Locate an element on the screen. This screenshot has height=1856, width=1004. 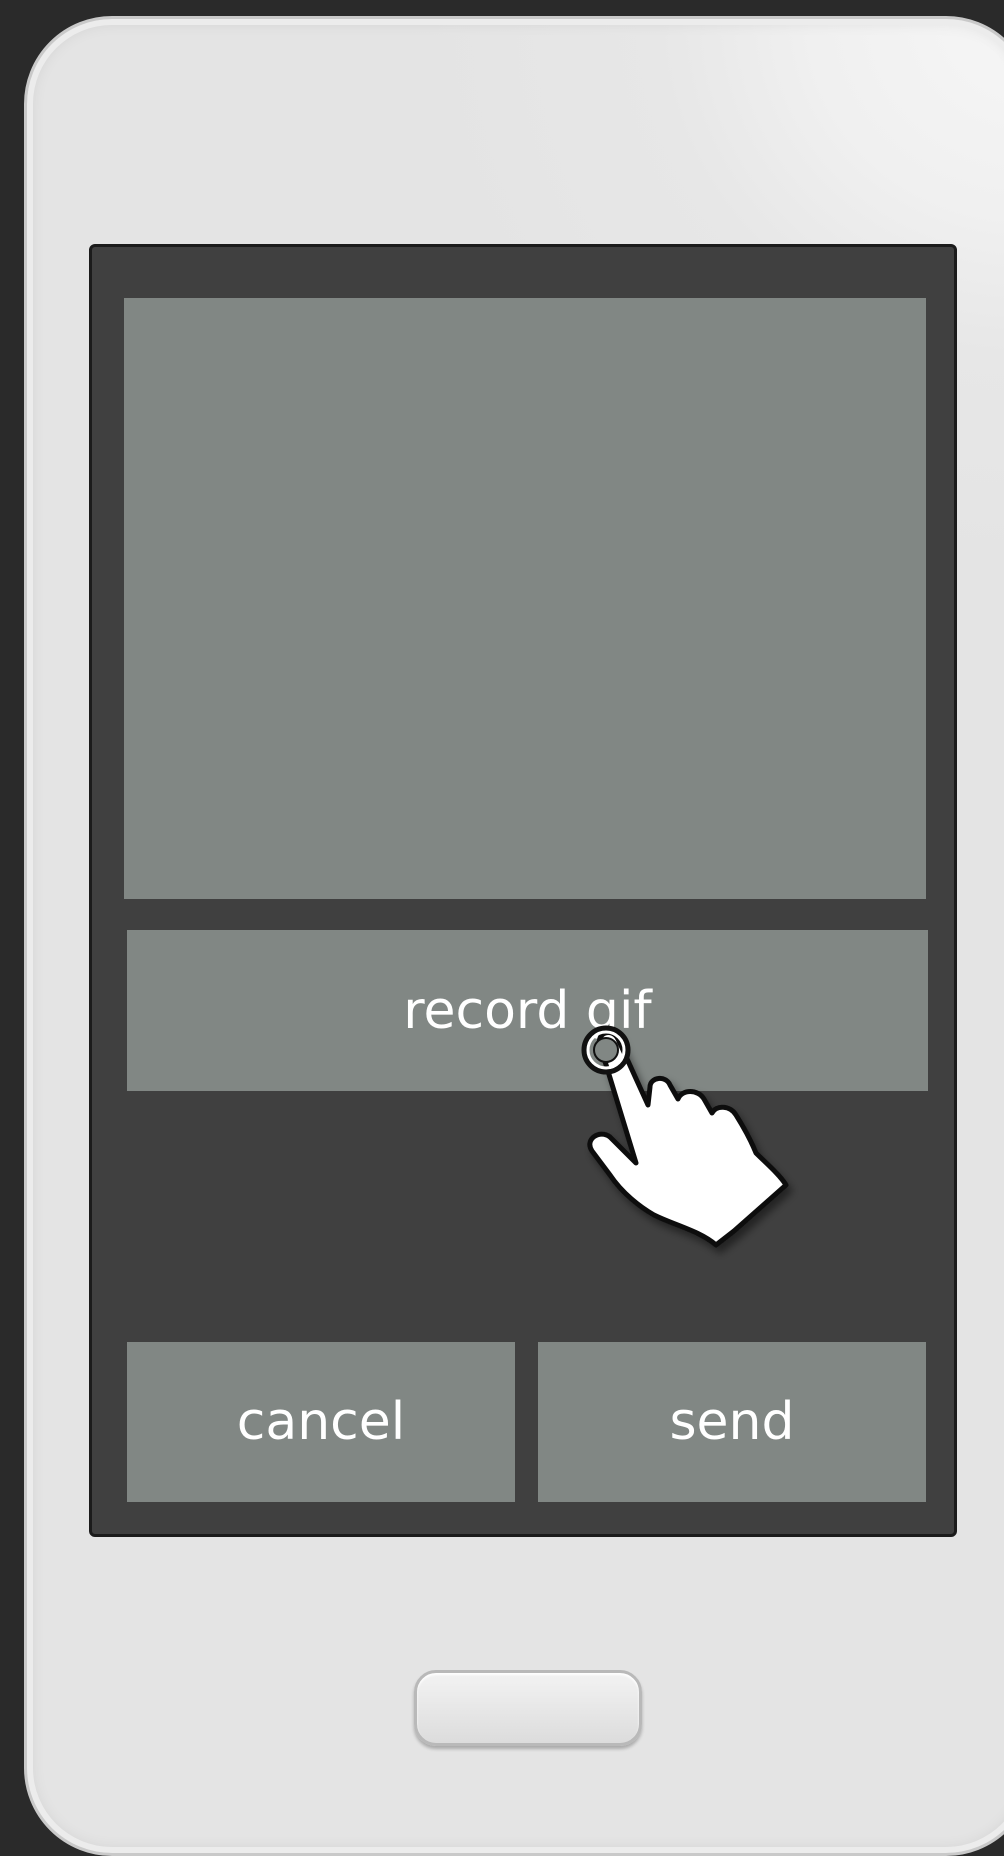
send-label: send is located at coordinates (732, 1422).